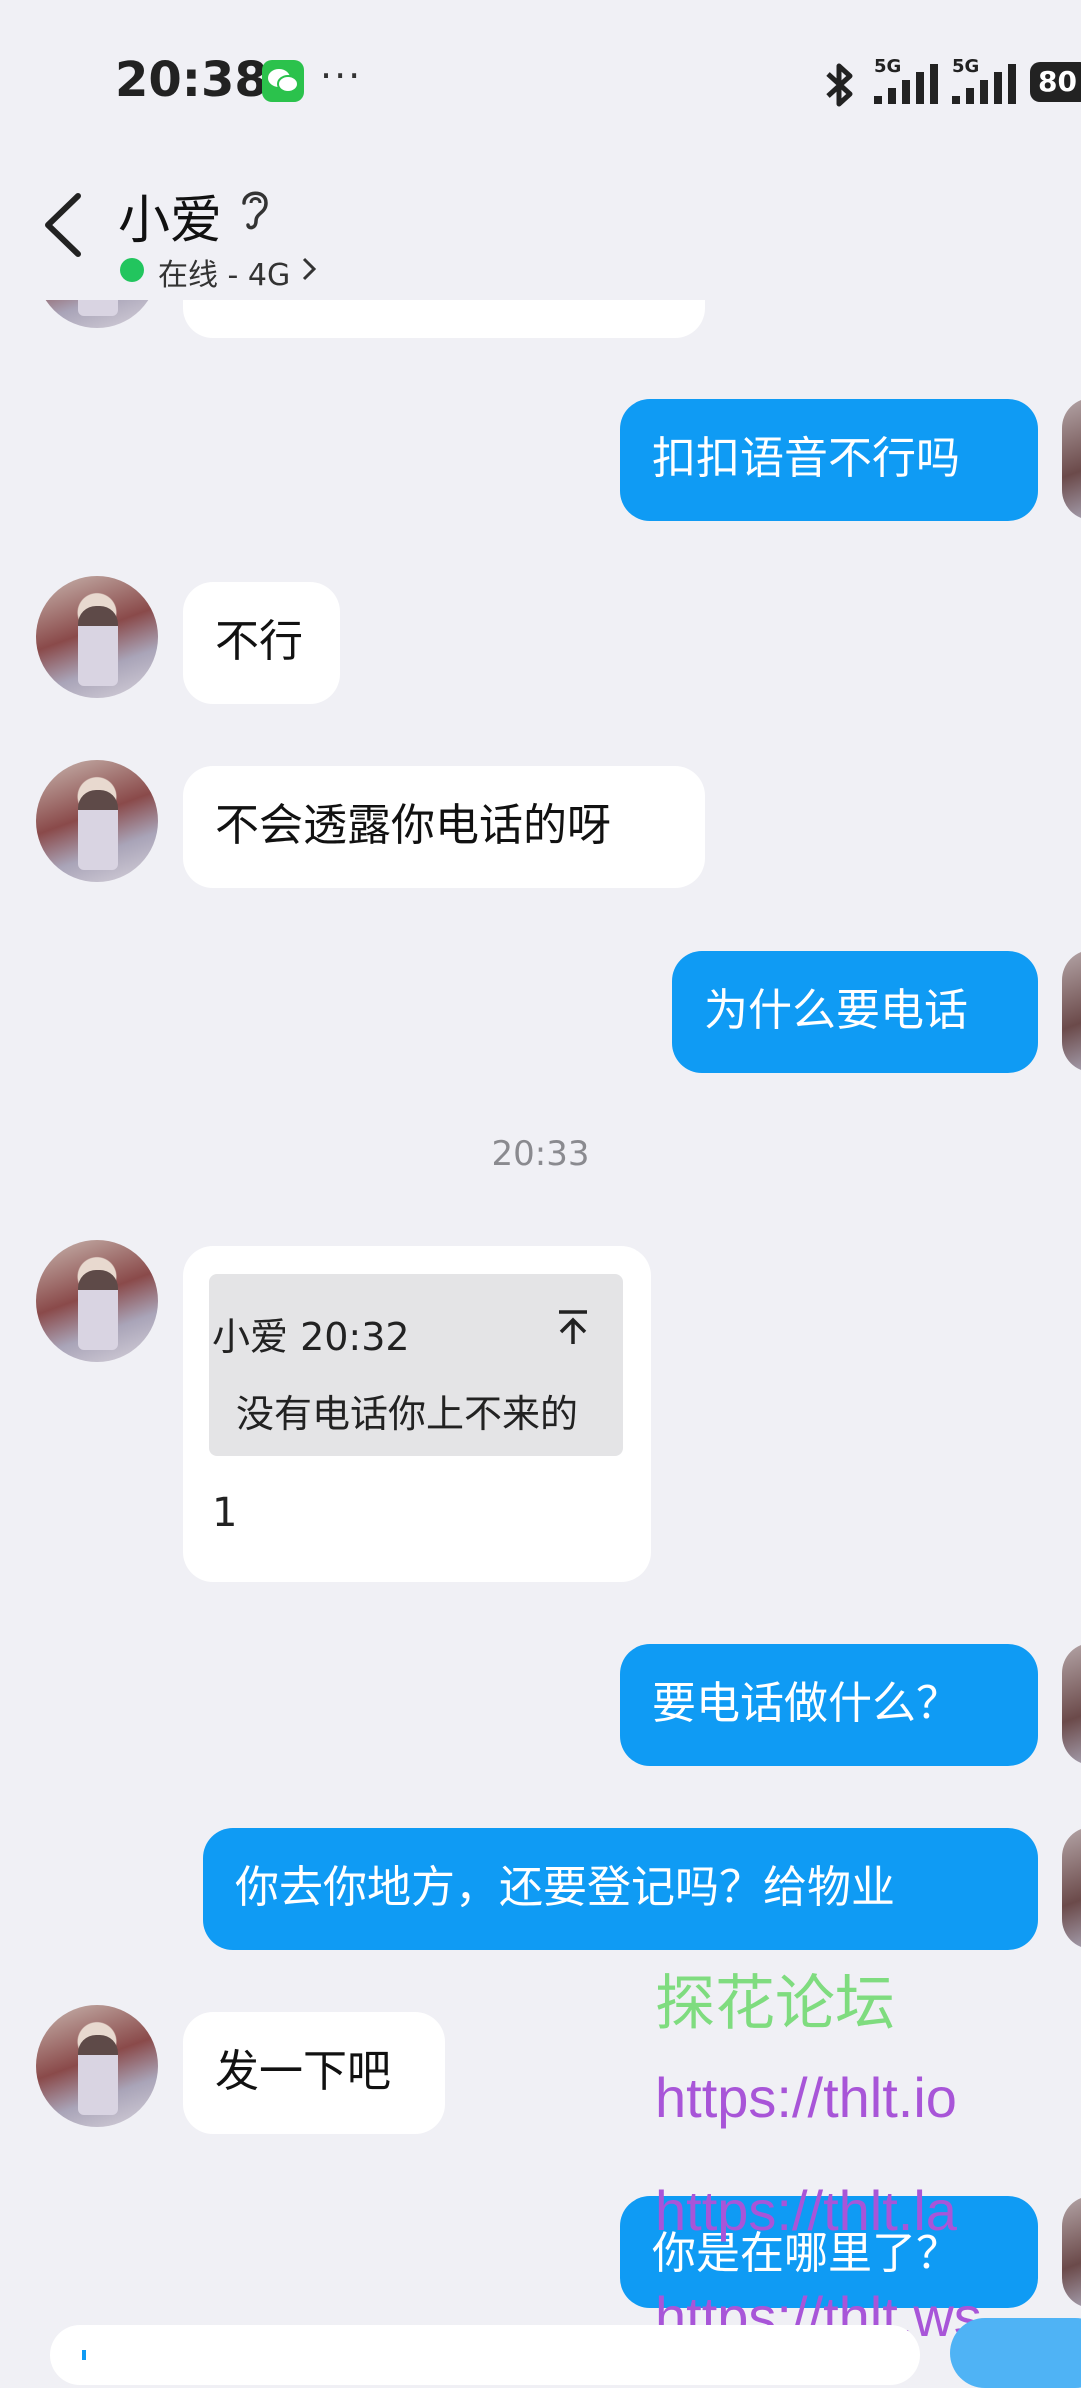 Image resolution: width=1081 pixels, height=2388 pixels. I want to click on quoted-sender-time: 小爱 20:32, so click(311, 1337).